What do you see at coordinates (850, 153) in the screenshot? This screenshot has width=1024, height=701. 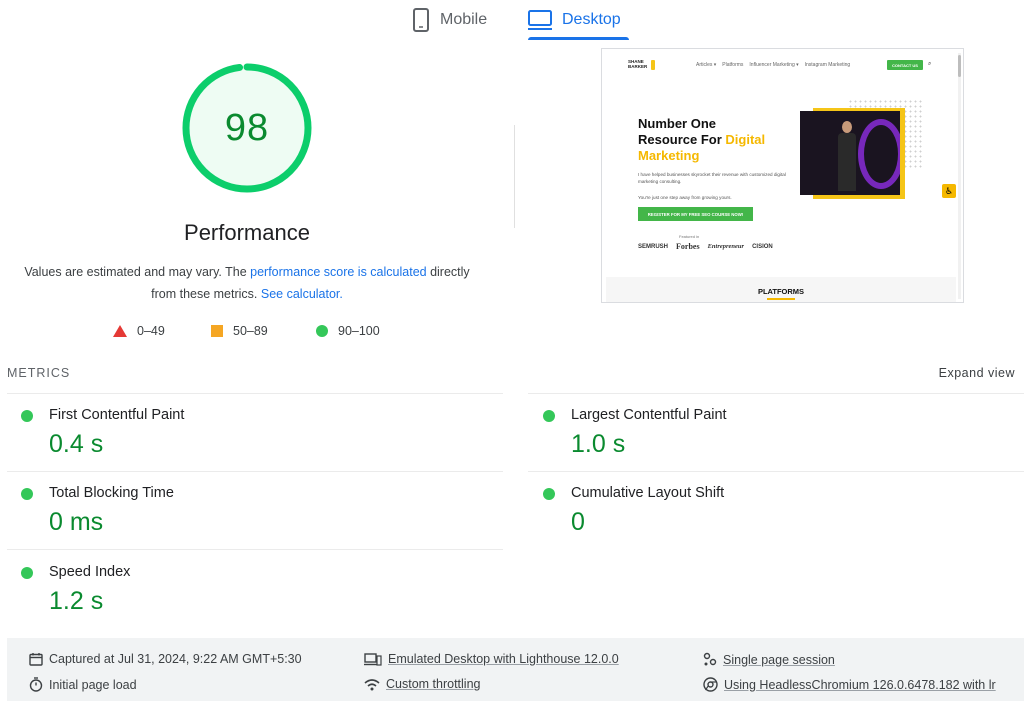 I see `hero-photo` at bounding box center [850, 153].